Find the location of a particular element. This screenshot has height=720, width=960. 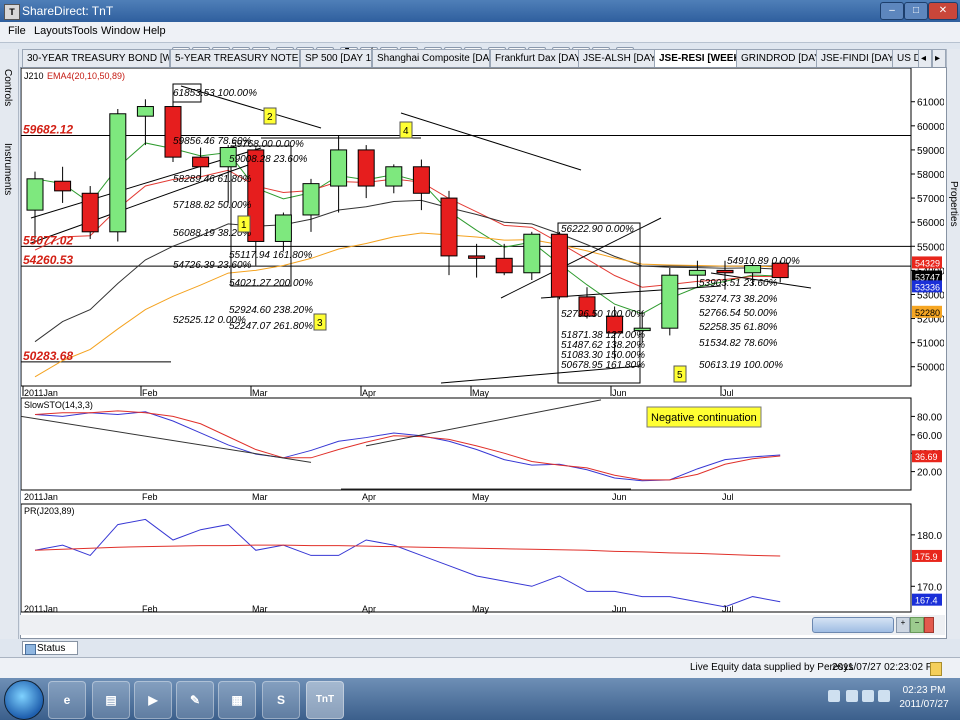

taskbar-tnt: TnT is located at coordinates (325, 700).